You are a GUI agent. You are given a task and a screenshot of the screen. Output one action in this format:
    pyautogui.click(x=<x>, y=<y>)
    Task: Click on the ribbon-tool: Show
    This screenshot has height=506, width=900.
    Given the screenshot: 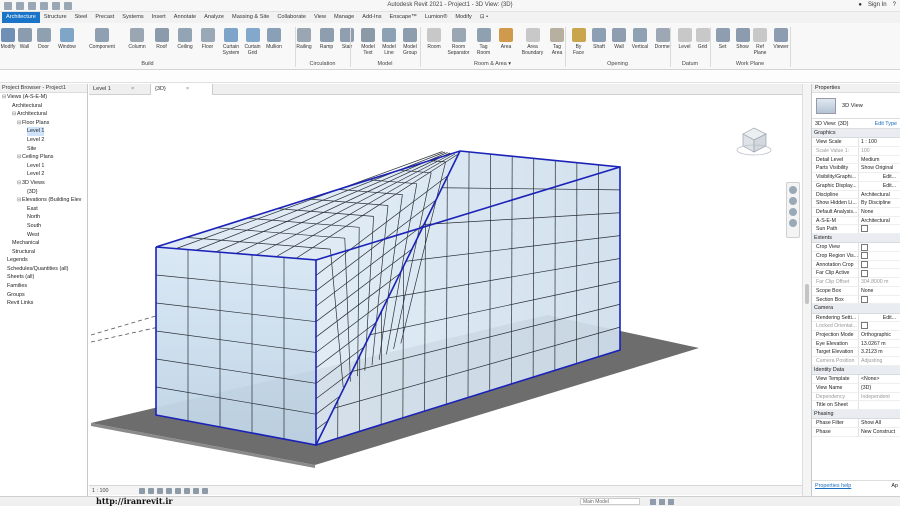 What is the action you would take?
    pyautogui.click(x=742, y=43)
    